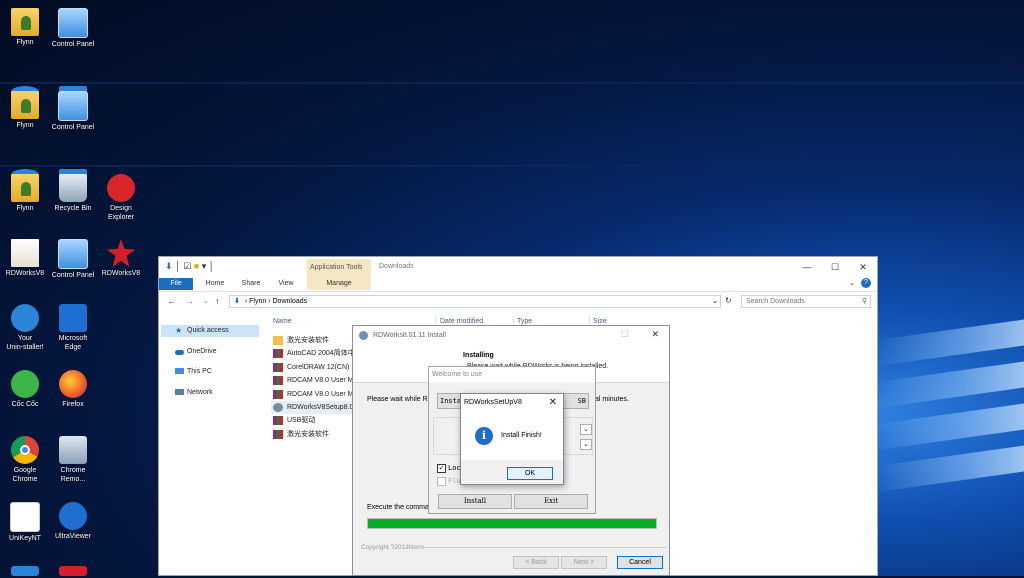  I want to click on desktop-icon-partial, so click(25, 572).